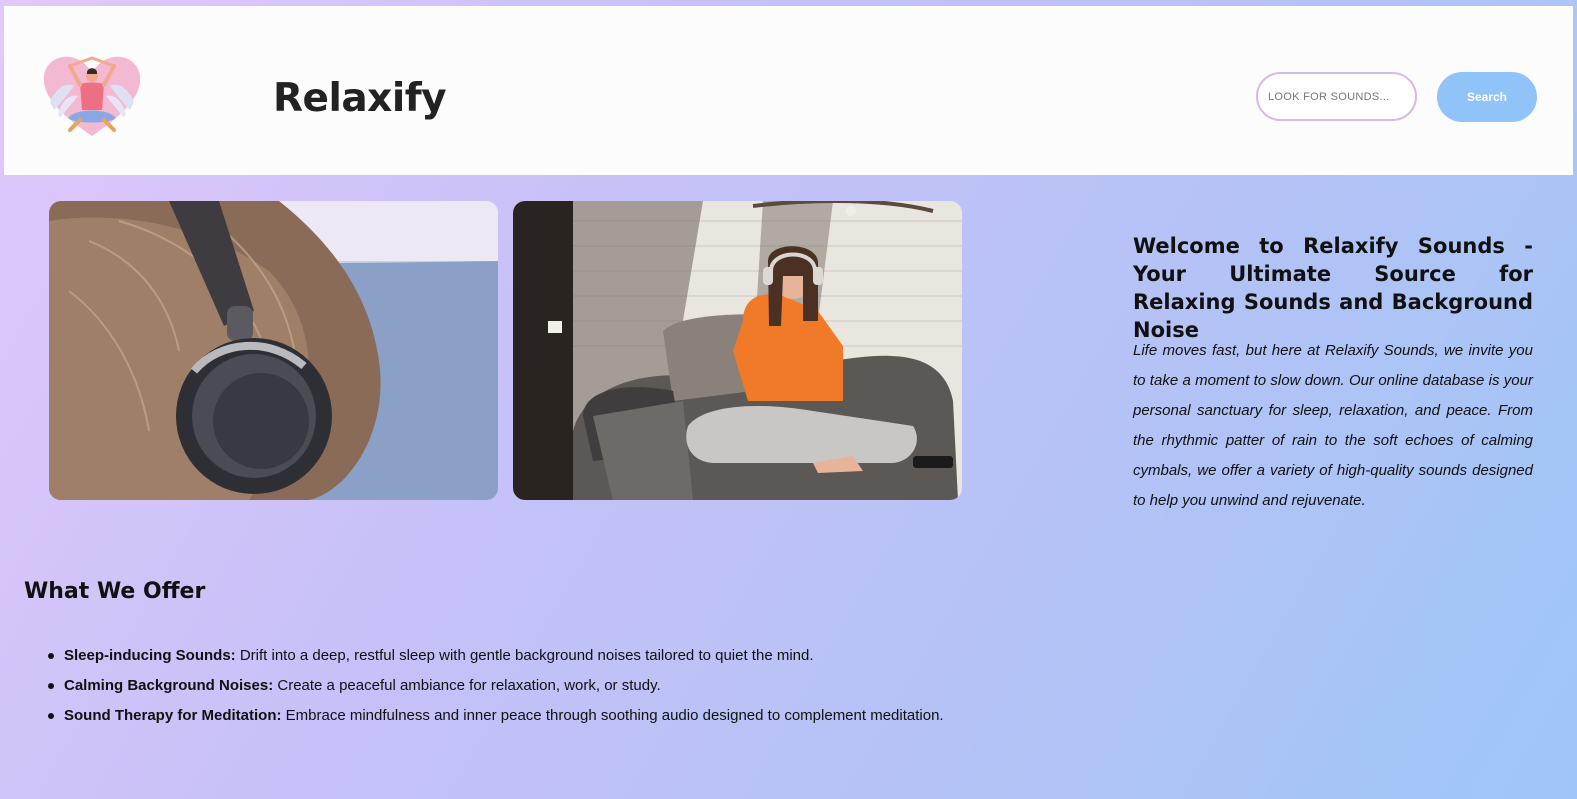  Describe the element at coordinates (1336, 96) in the screenshot. I see `search-input` at that location.